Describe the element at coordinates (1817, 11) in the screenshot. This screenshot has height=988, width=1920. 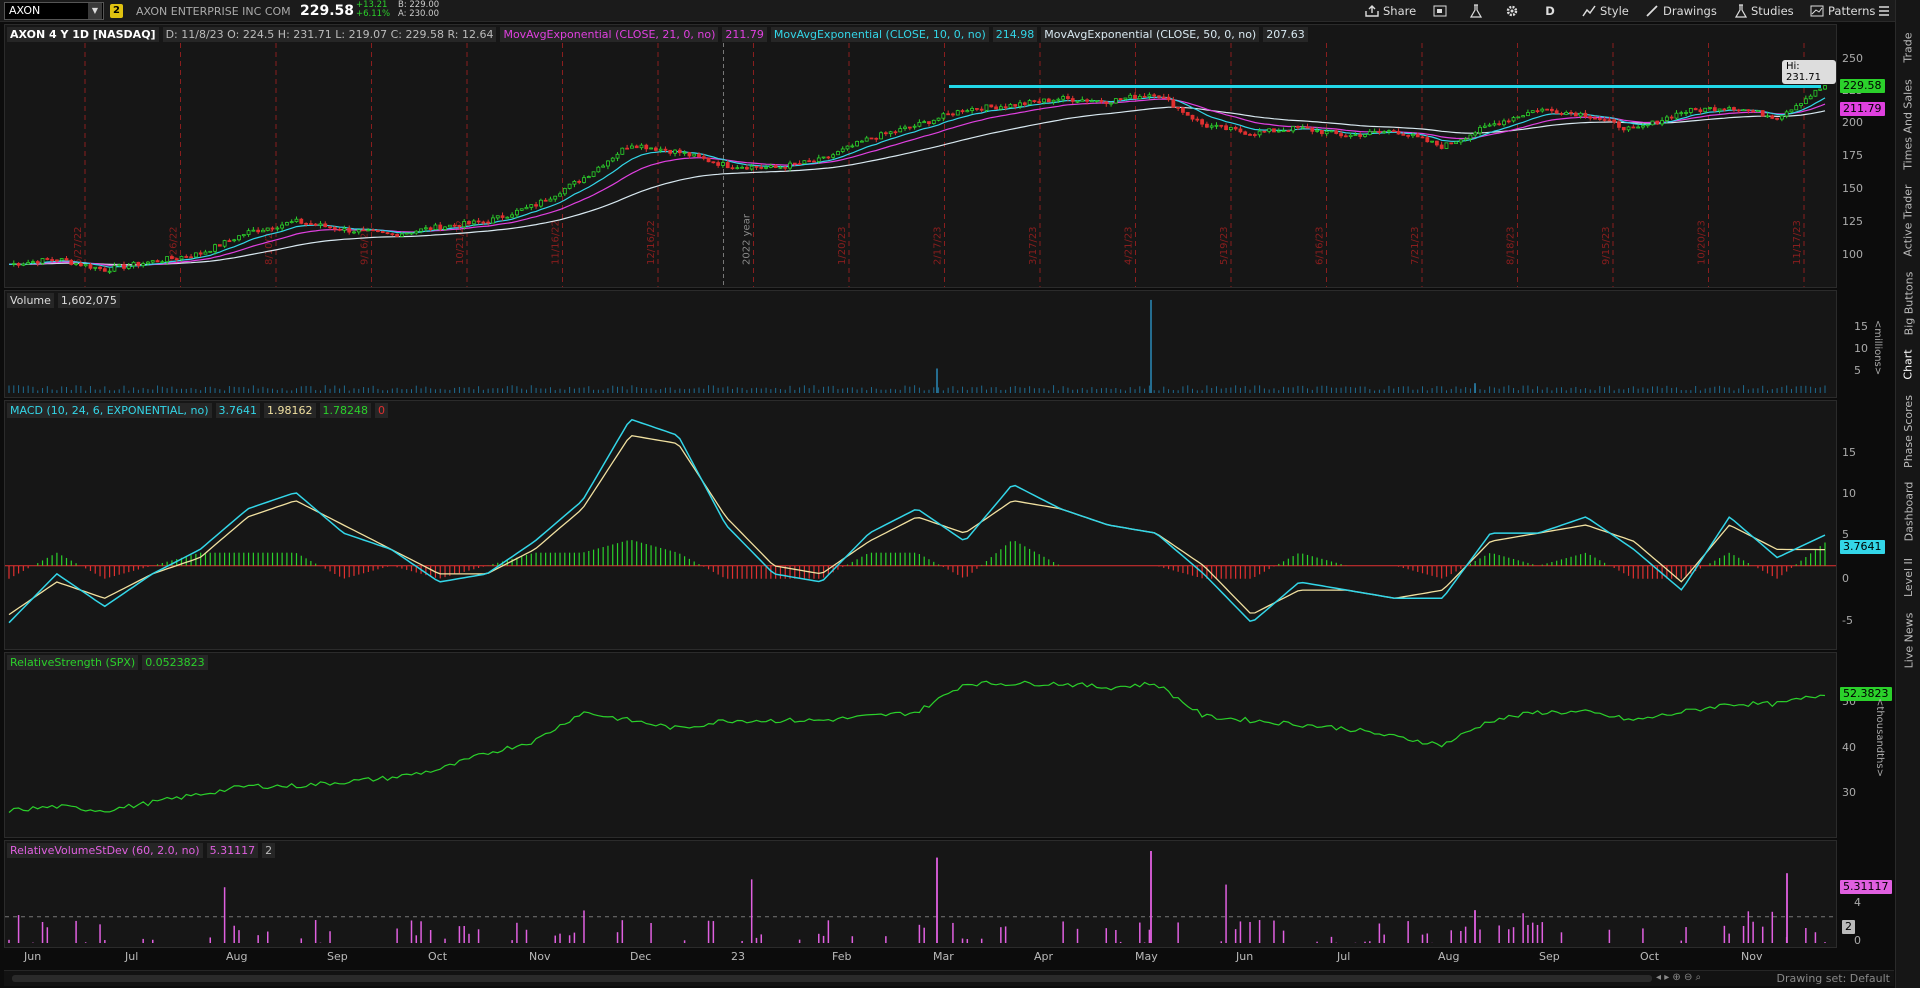
I see `patterns-icon` at that location.